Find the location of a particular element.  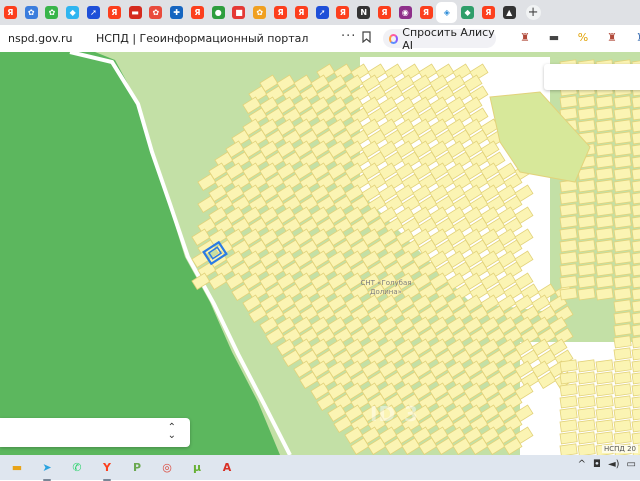

folder-icon: ▬ is located at coordinates (17, 468).